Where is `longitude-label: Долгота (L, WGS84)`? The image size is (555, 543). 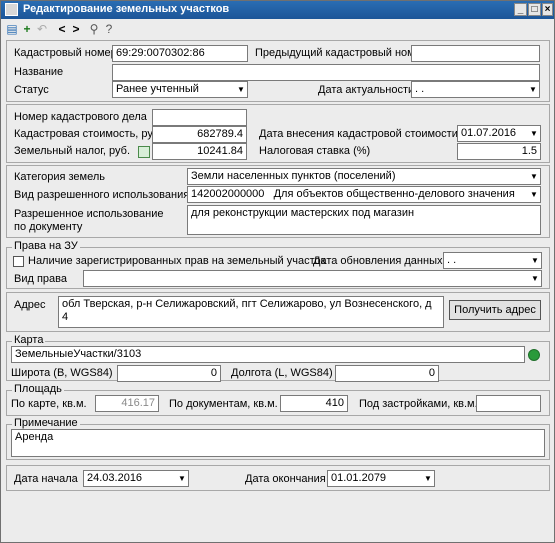
longitude-label: Долгота (L, WGS84) is located at coordinates (282, 373).